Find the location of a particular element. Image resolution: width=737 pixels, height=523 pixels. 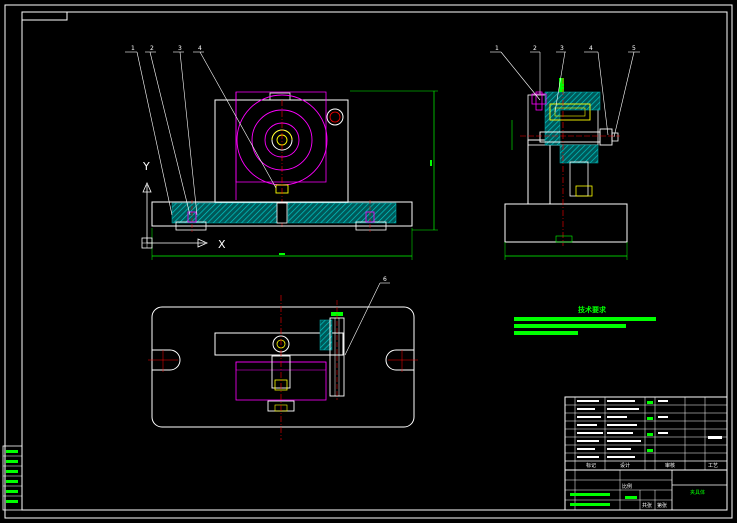

side-balloon-3: 3 is located at coordinates (562, 48).